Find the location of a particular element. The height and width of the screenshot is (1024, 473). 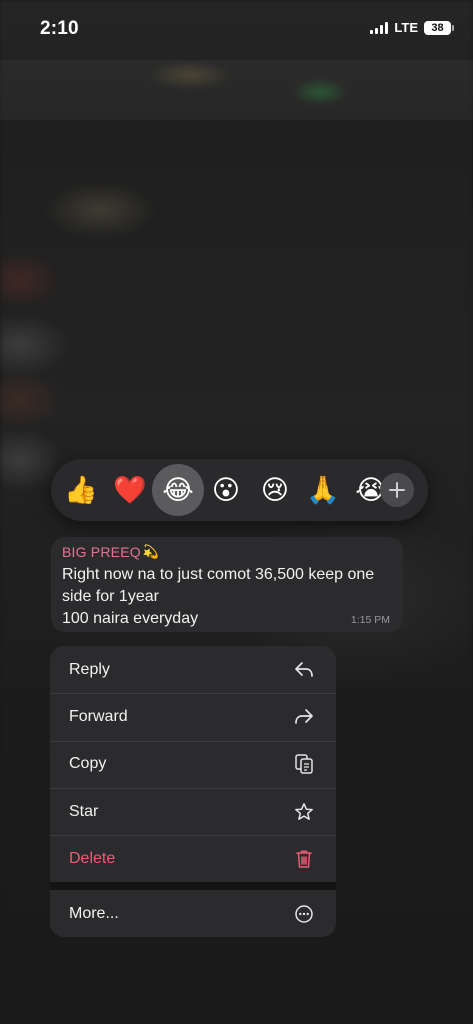

reaction-tears-of-joy: 😂 is located at coordinates (178, 490).